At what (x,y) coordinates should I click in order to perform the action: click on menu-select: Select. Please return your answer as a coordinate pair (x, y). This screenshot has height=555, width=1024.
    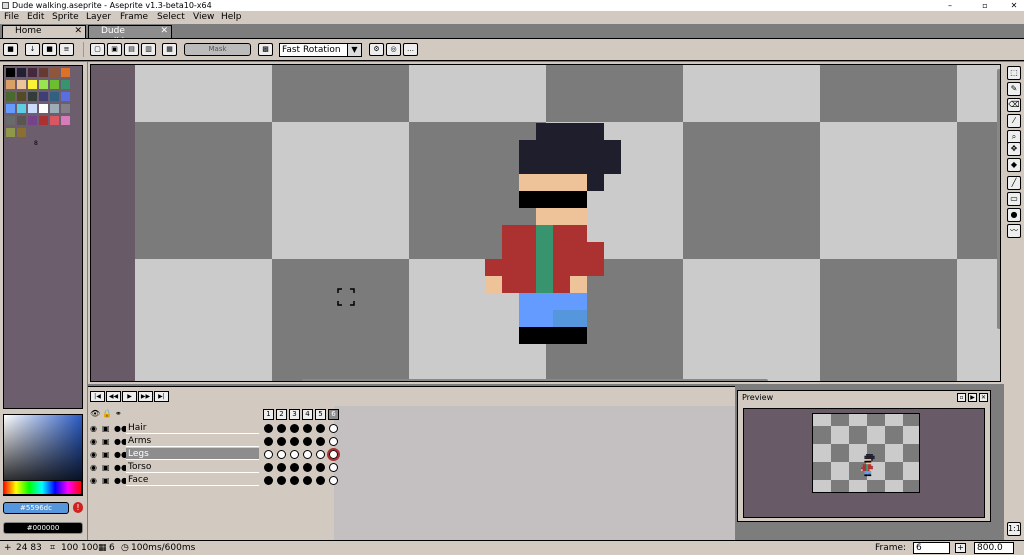
    Looking at the image, I should click on (171, 17).